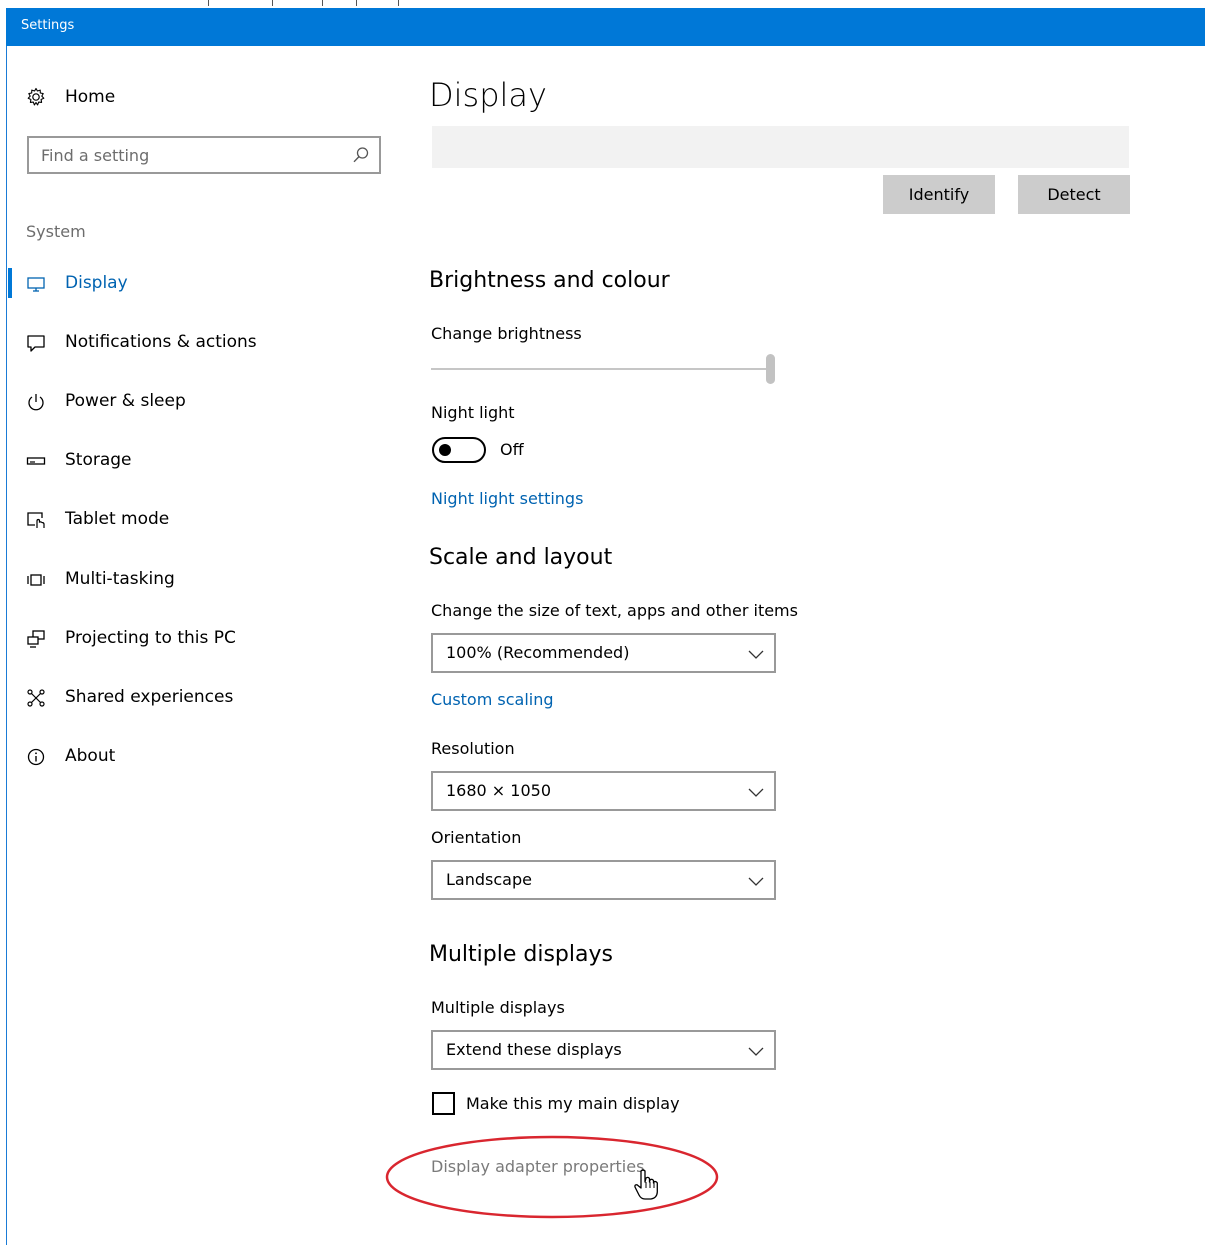  Describe the element at coordinates (36, 343) in the screenshot. I see `speech-bubble-icon` at that location.